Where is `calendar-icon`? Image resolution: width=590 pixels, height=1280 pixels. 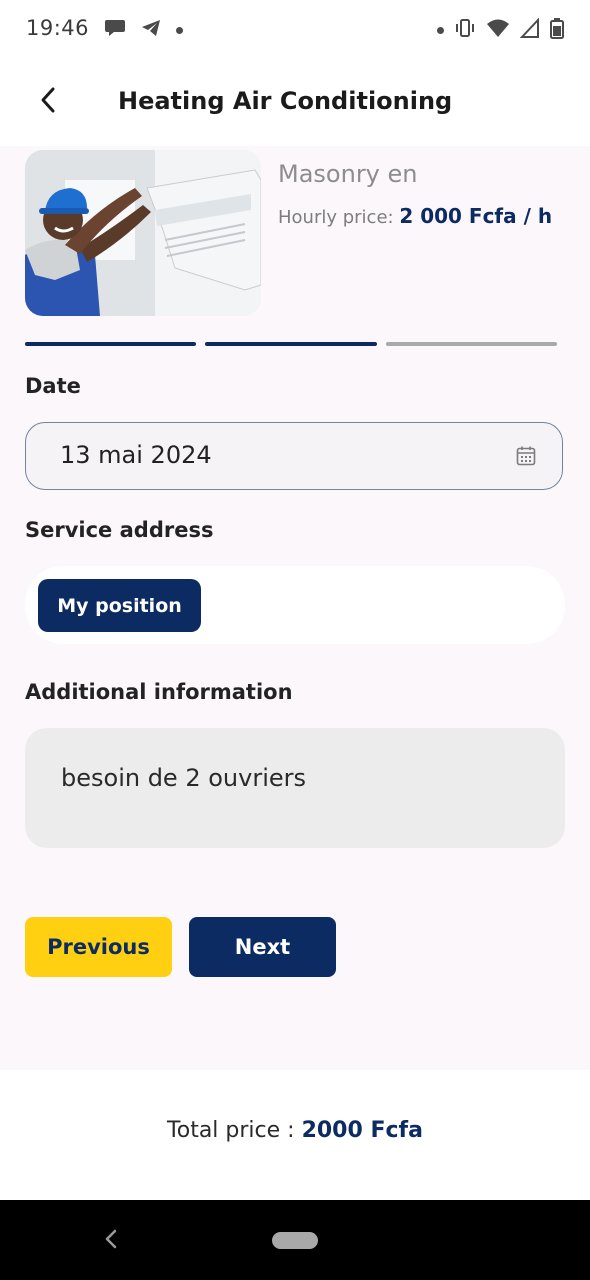
calendar-icon is located at coordinates (526, 458).